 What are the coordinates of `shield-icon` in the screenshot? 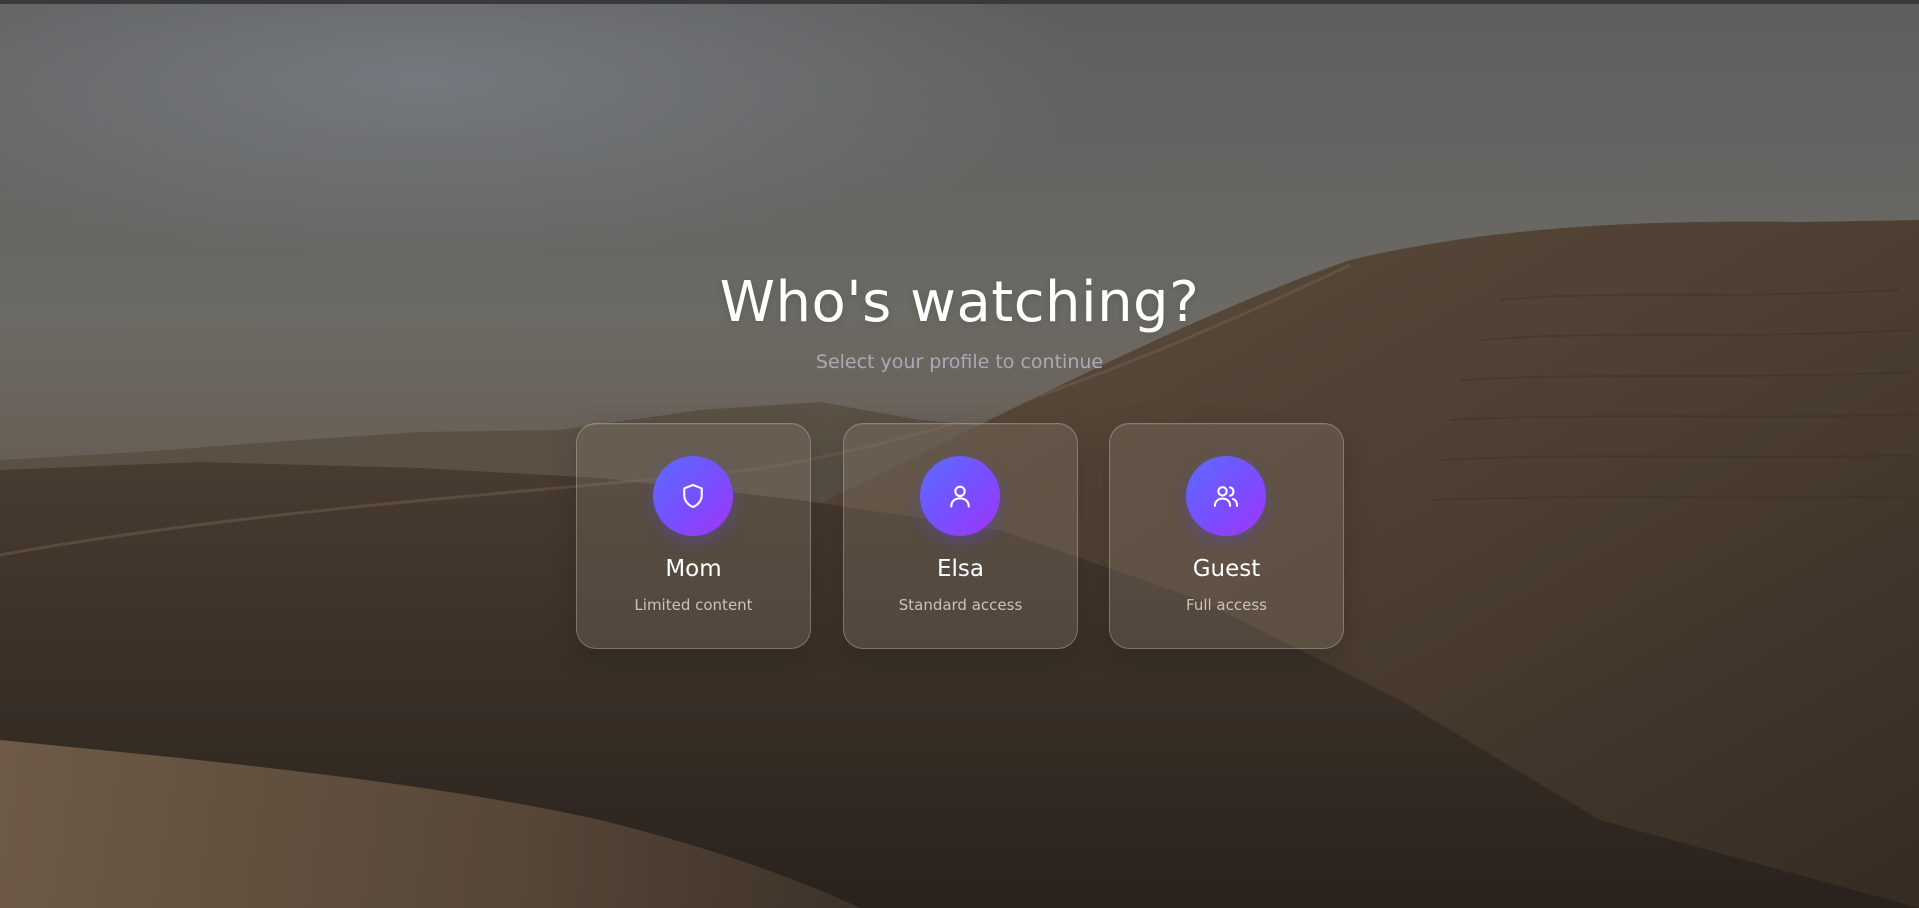 It's located at (693, 496).